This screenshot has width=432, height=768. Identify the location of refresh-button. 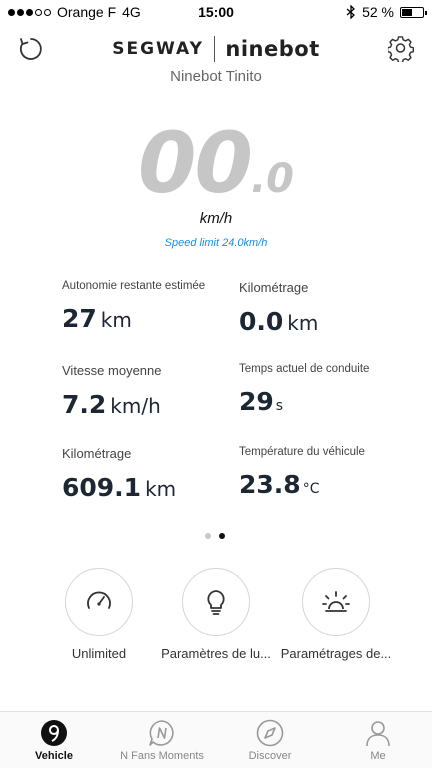
(31, 49).